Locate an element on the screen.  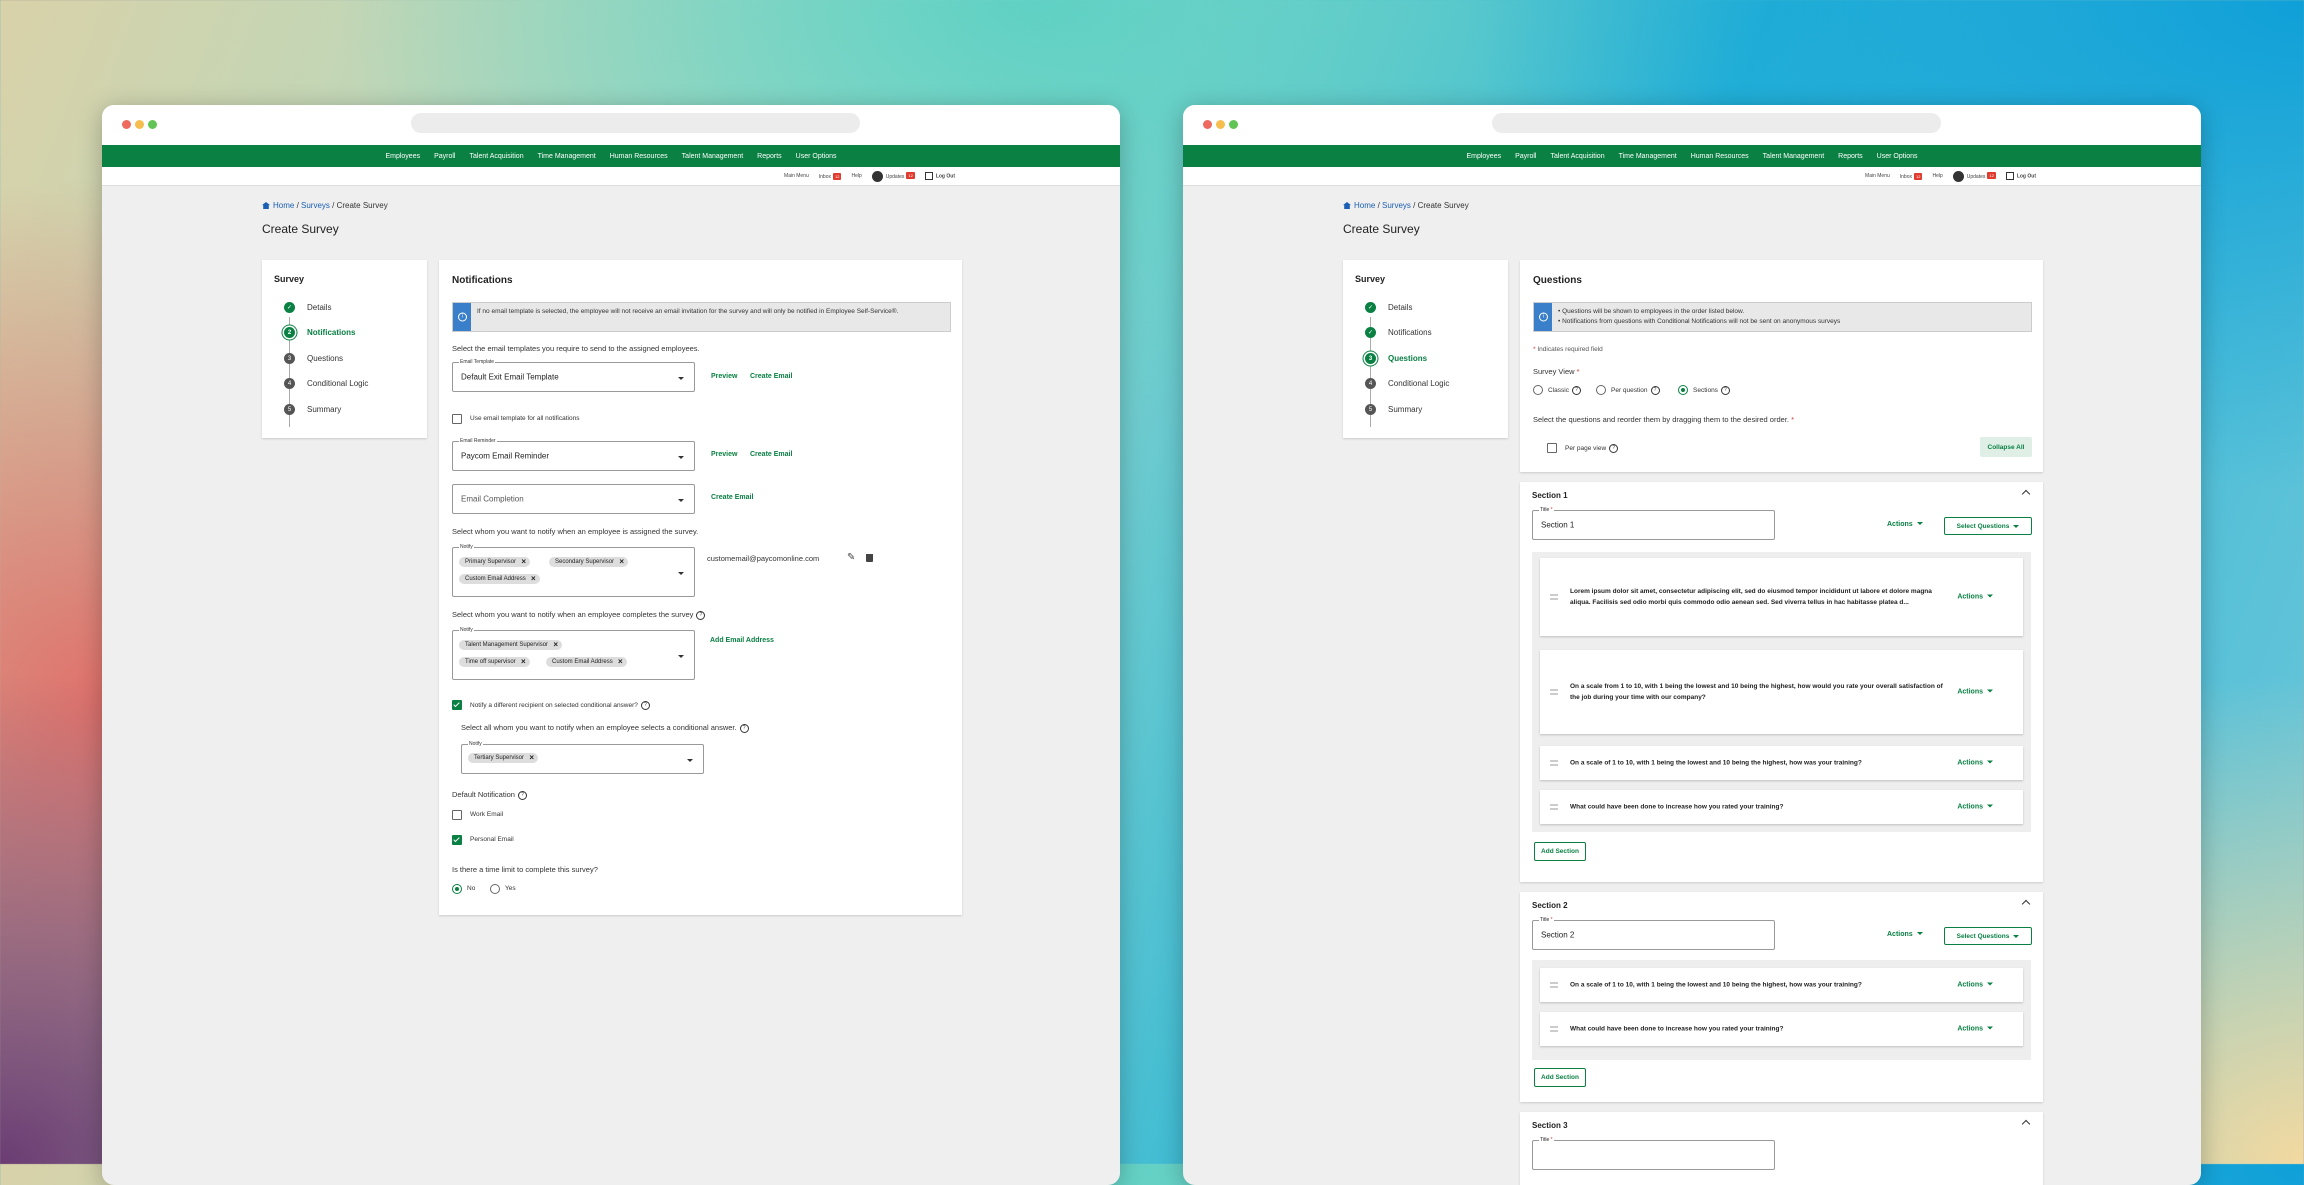
personal-email-checkbox is located at coordinates (457, 840).